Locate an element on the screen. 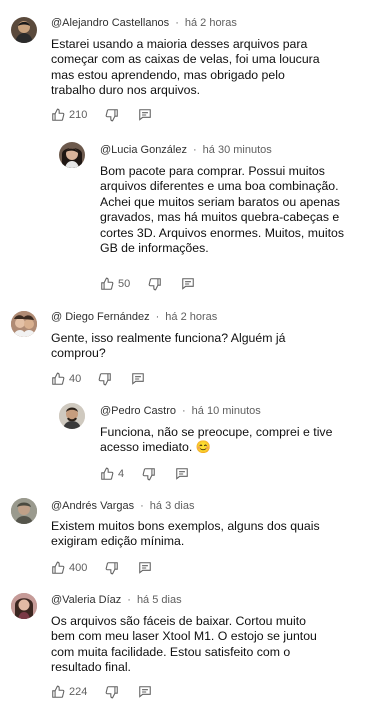  like-count: 224 is located at coordinates (78, 692).